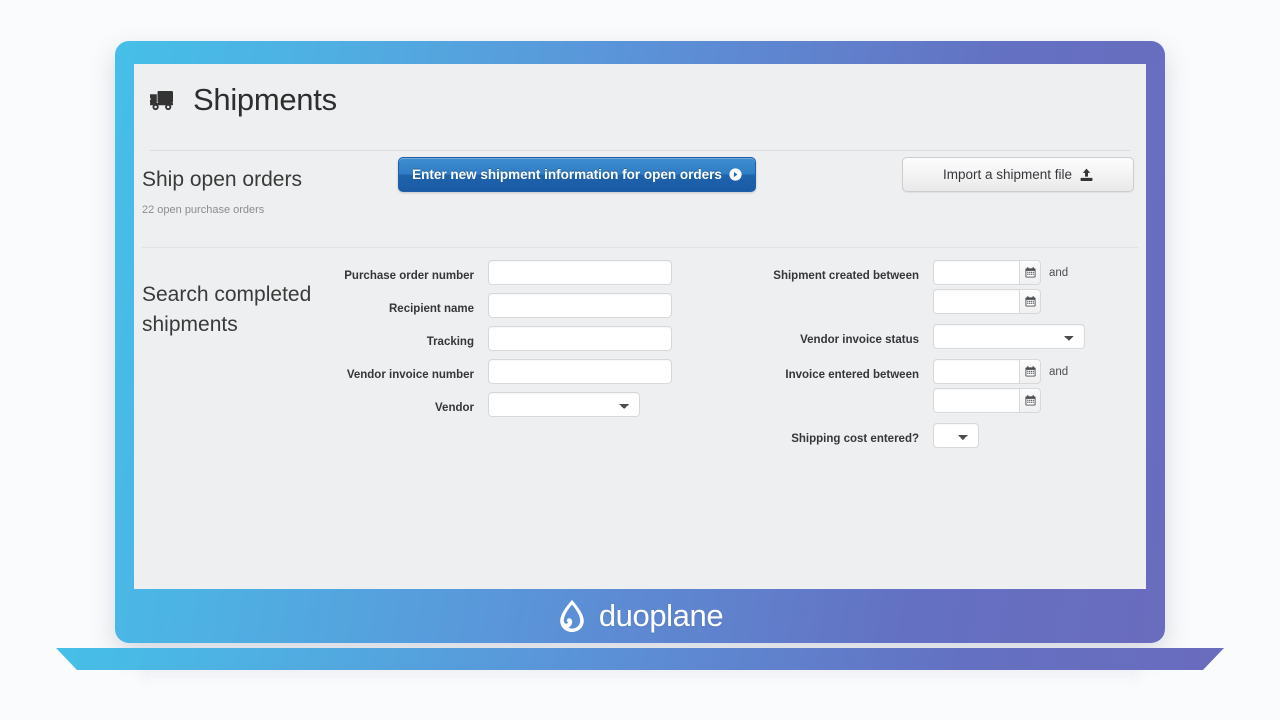 Image resolution: width=1280 pixels, height=720 pixels. I want to click on field-tracking: Tracking, so click(534, 338).